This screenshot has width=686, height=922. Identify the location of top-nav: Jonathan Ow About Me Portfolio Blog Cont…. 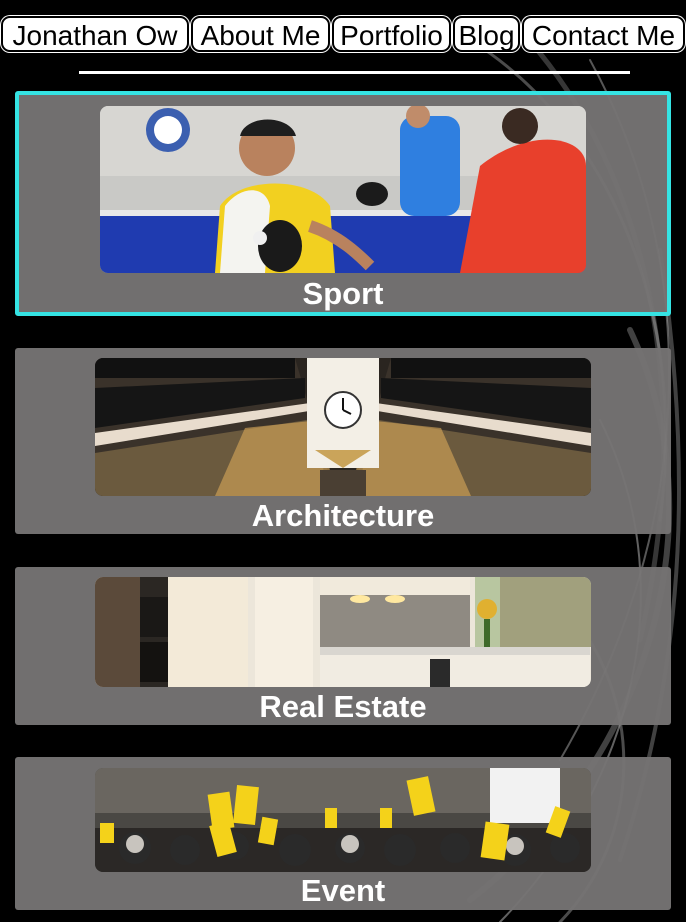
(343, 35).